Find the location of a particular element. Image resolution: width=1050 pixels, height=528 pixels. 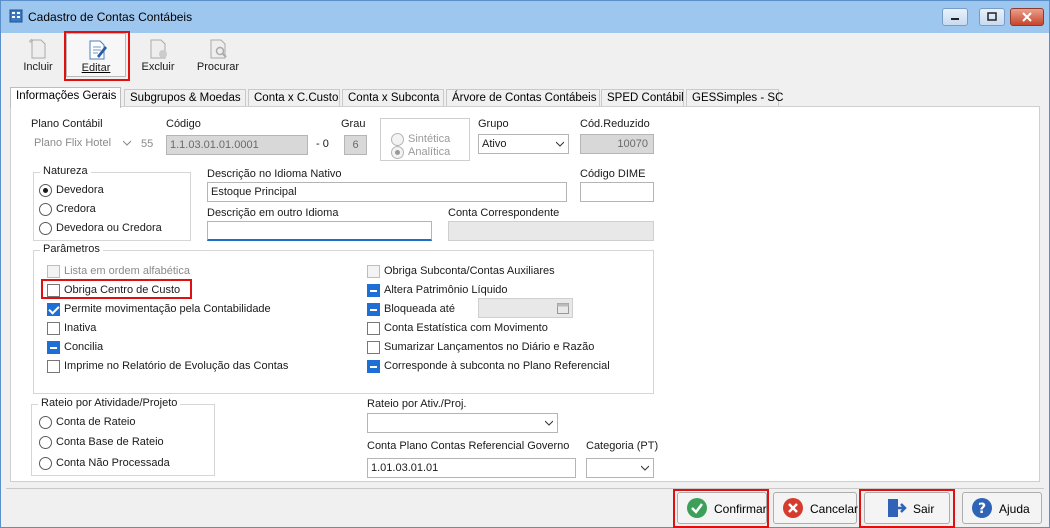

grupo-select: Ativo is located at coordinates (523, 144).